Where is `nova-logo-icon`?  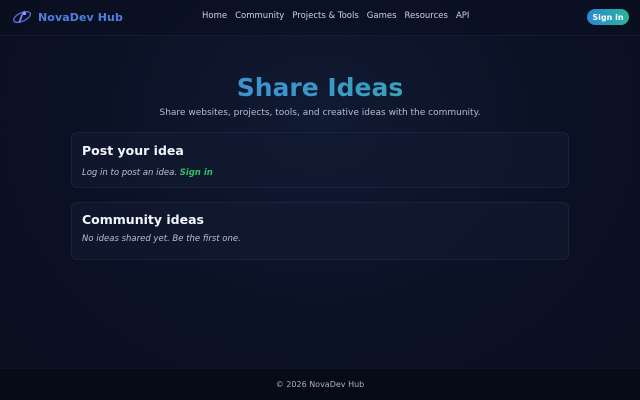 nova-logo-icon is located at coordinates (22, 17).